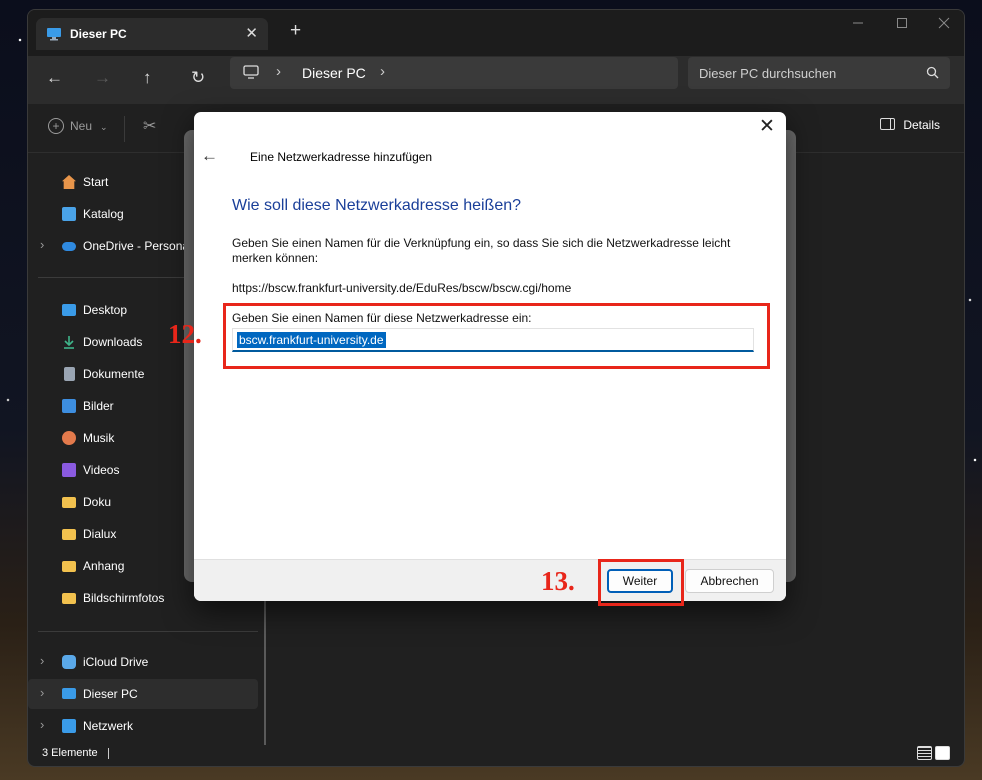 Image resolution: width=982 pixels, height=780 pixels. Describe the element at coordinates (147, 78) in the screenshot. I see `up-icon: ↑` at that location.